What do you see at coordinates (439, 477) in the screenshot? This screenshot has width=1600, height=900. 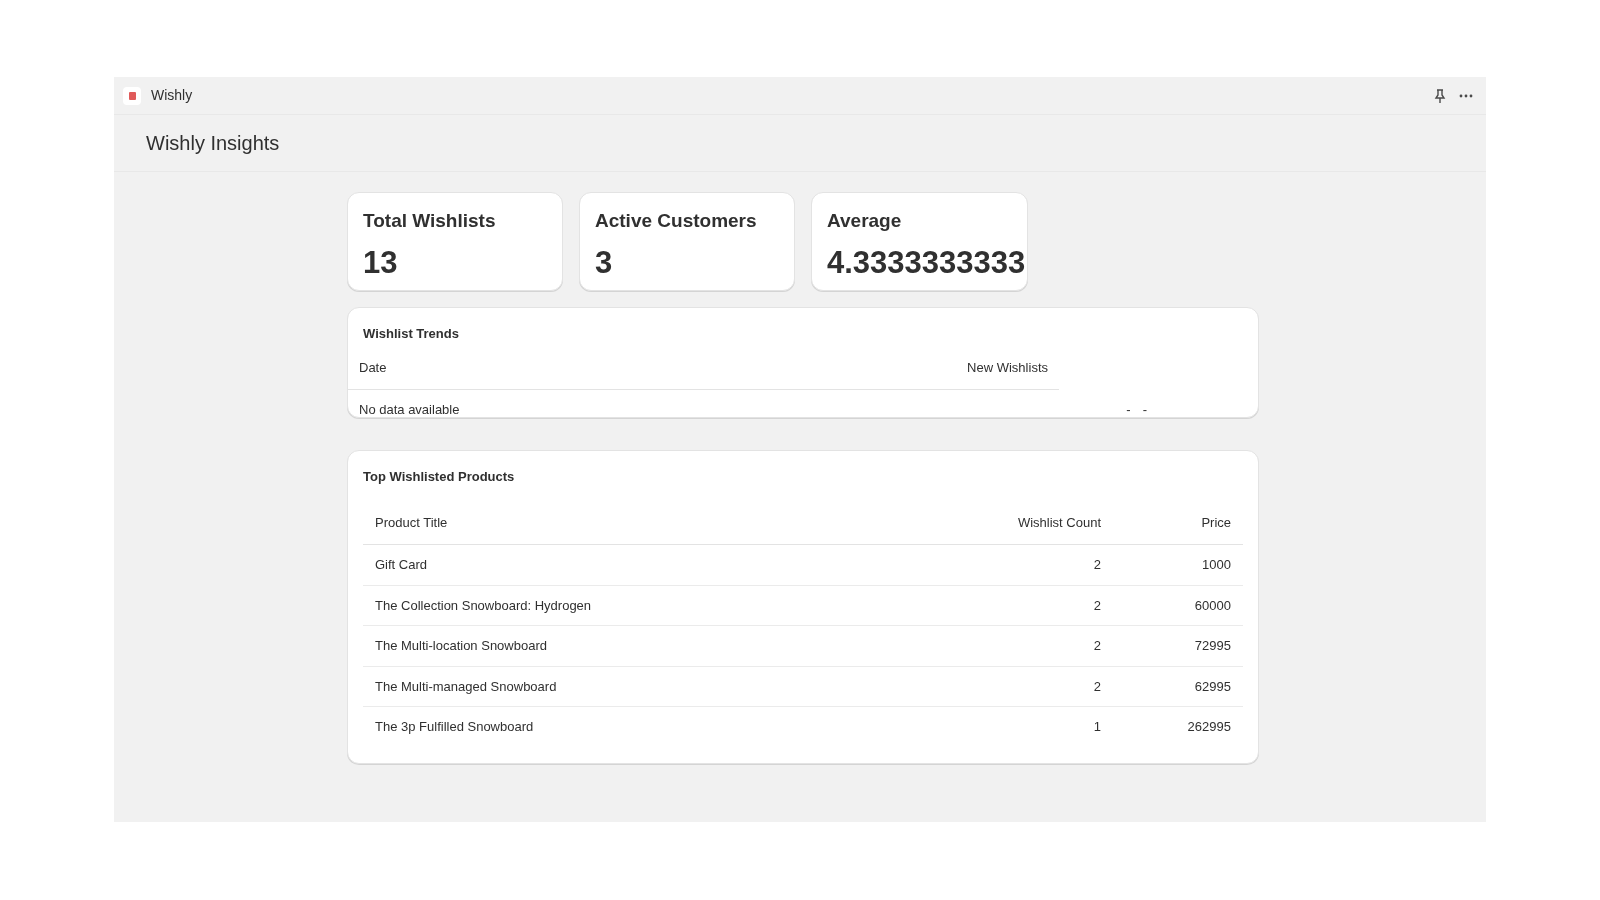 I see `card-title: Top Wishlisted Products` at bounding box center [439, 477].